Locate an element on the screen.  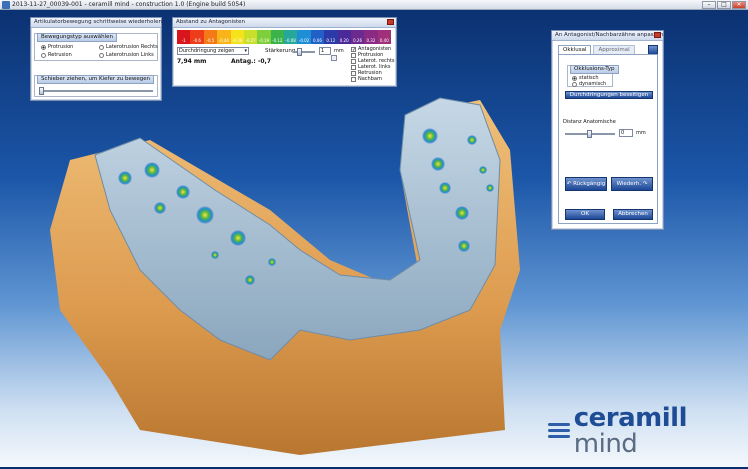
radio-label: Protrusion is located at coordinates (61, 47).